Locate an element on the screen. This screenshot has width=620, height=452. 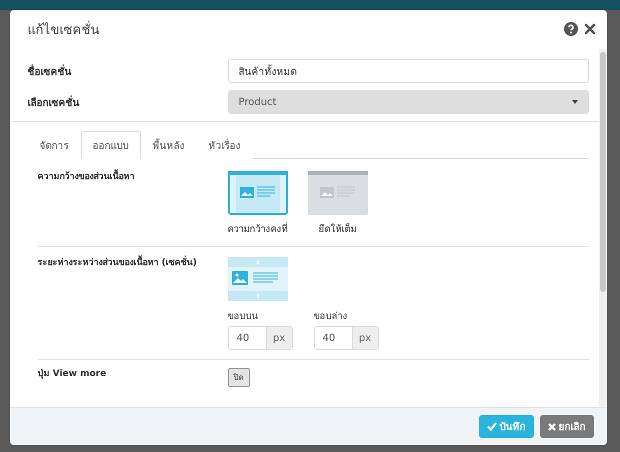
margin-label: ขอบล่าง is located at coordinates (331, 316).